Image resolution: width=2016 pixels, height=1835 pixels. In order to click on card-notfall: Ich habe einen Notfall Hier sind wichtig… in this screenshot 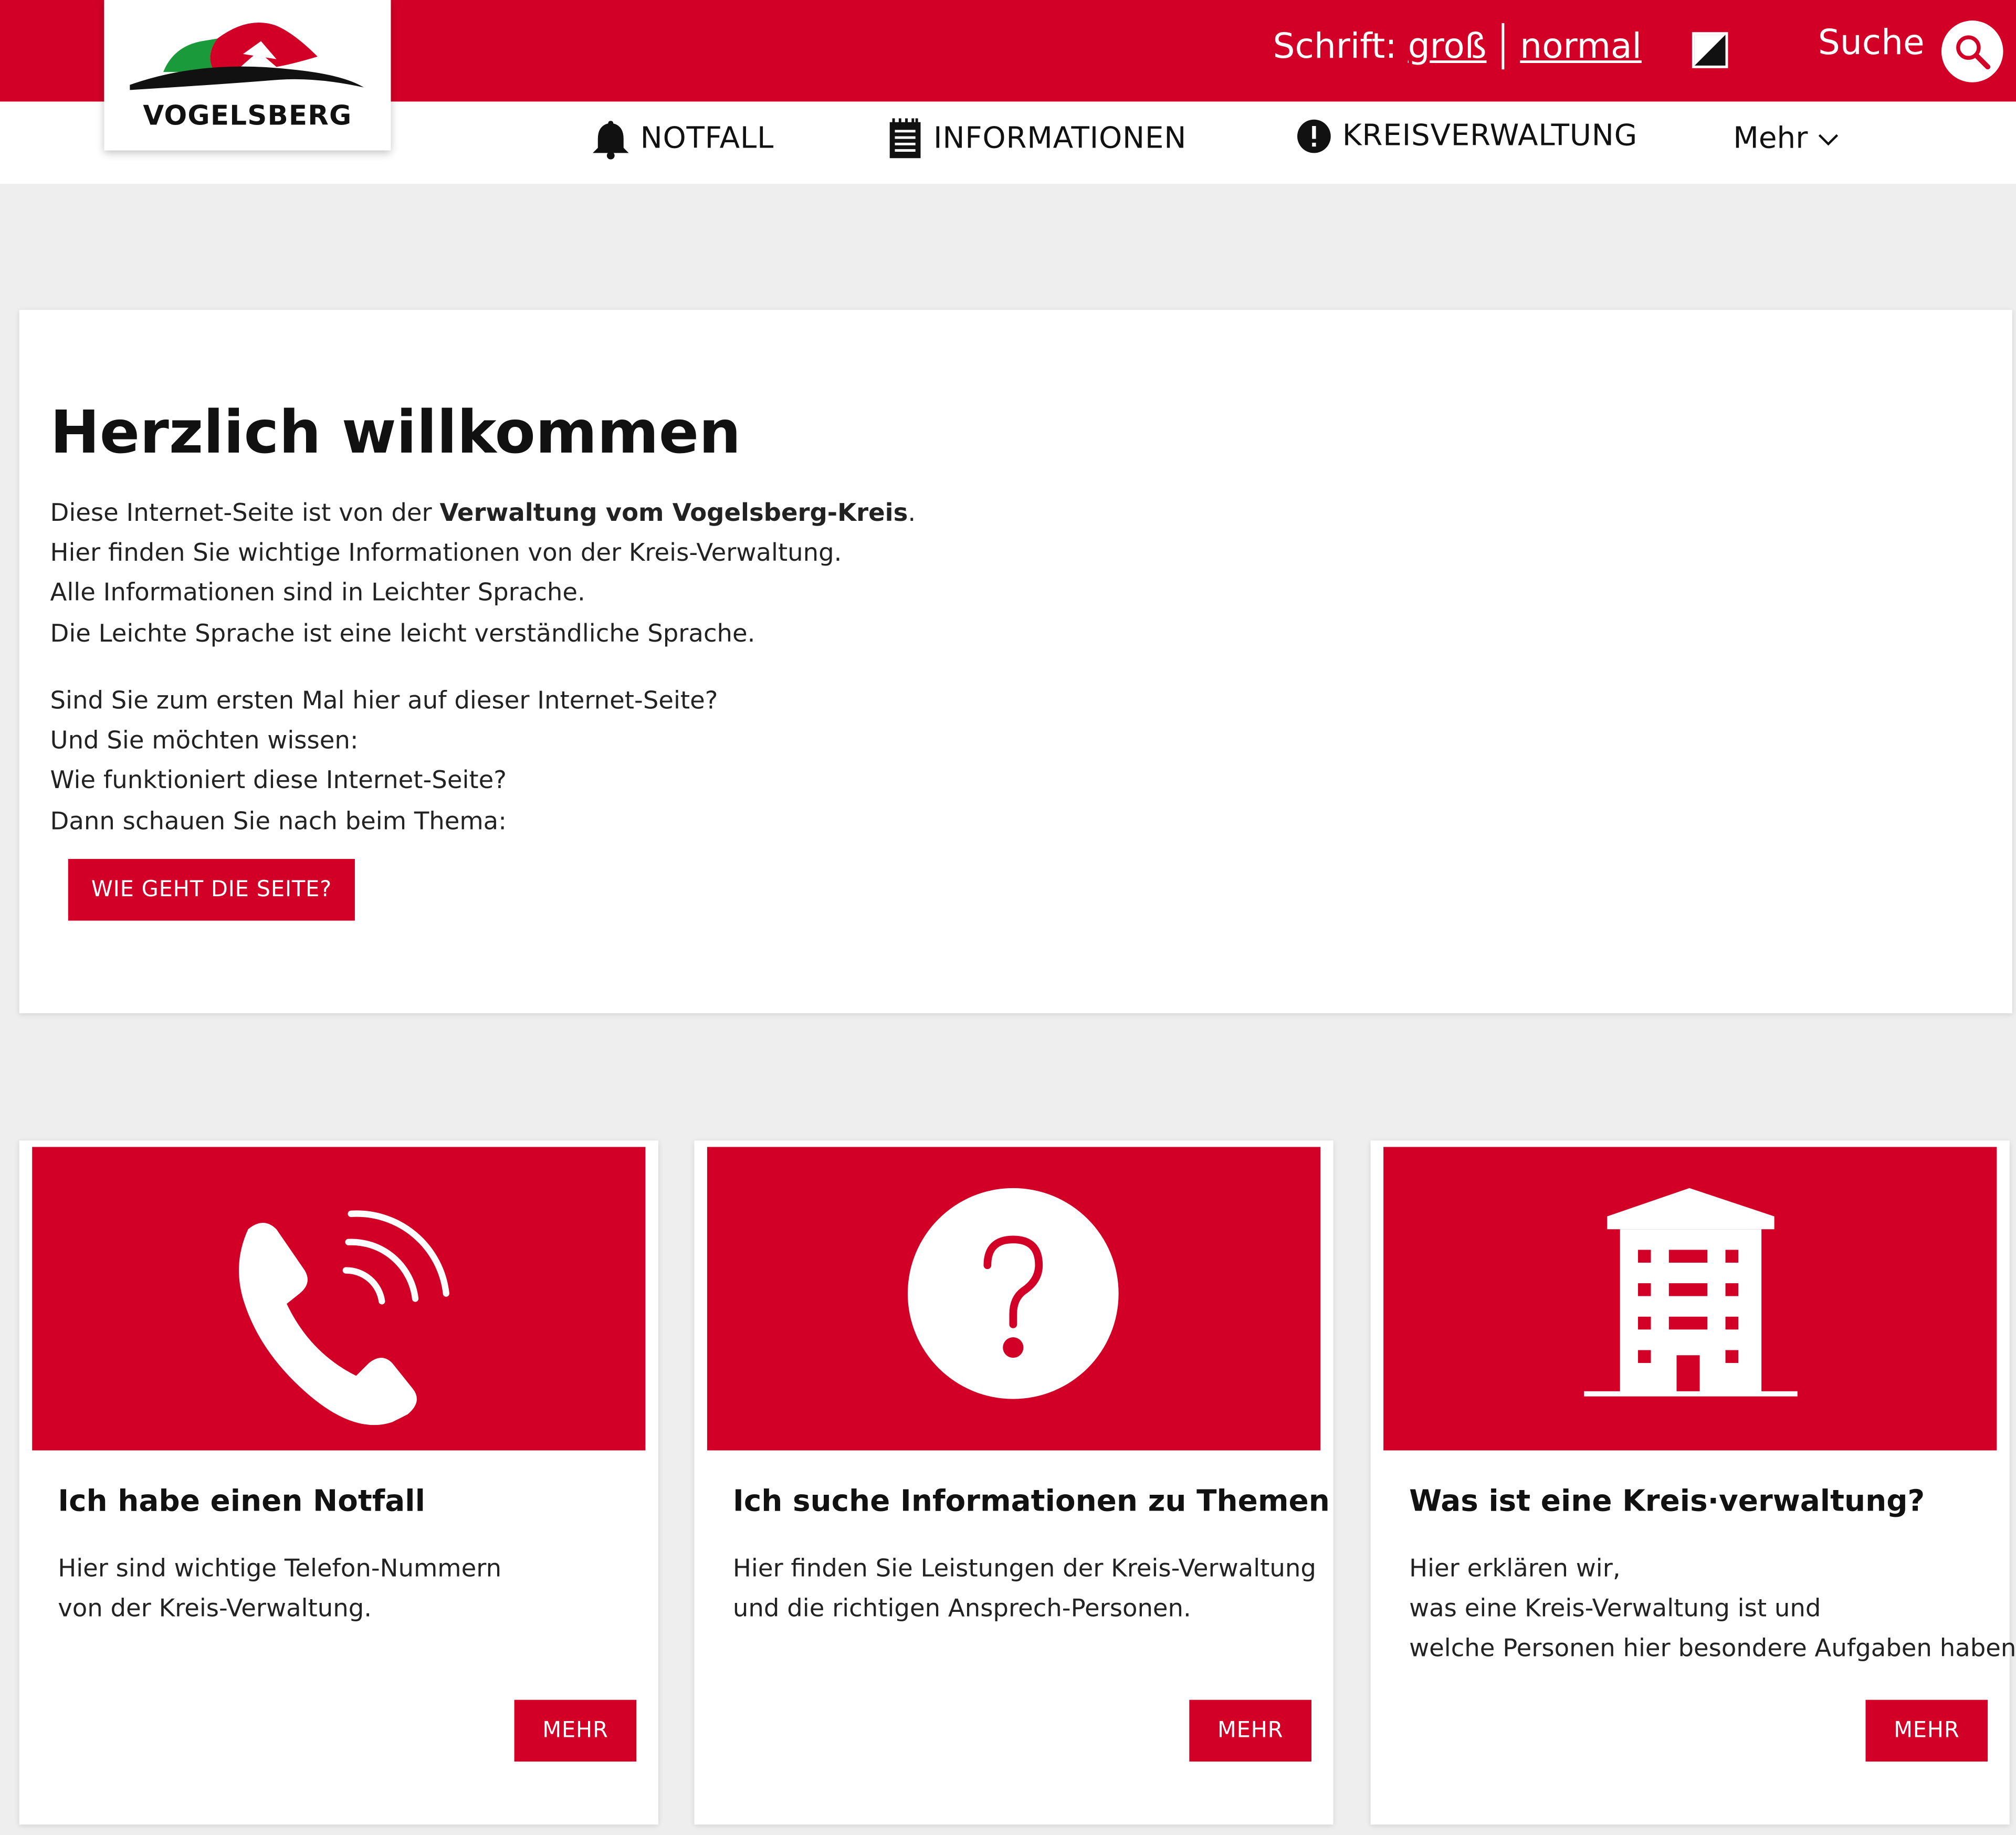, I will do `click(338, 1482)`.